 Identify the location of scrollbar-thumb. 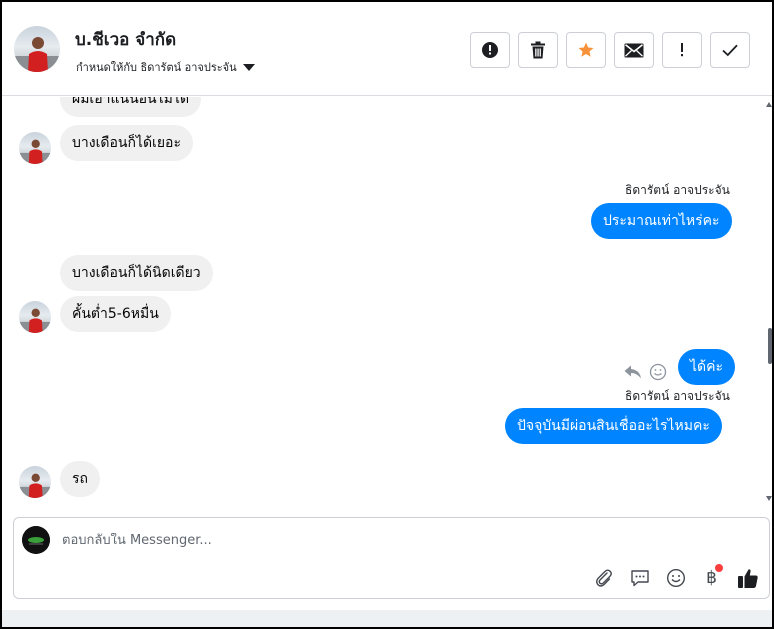
(770, 346).